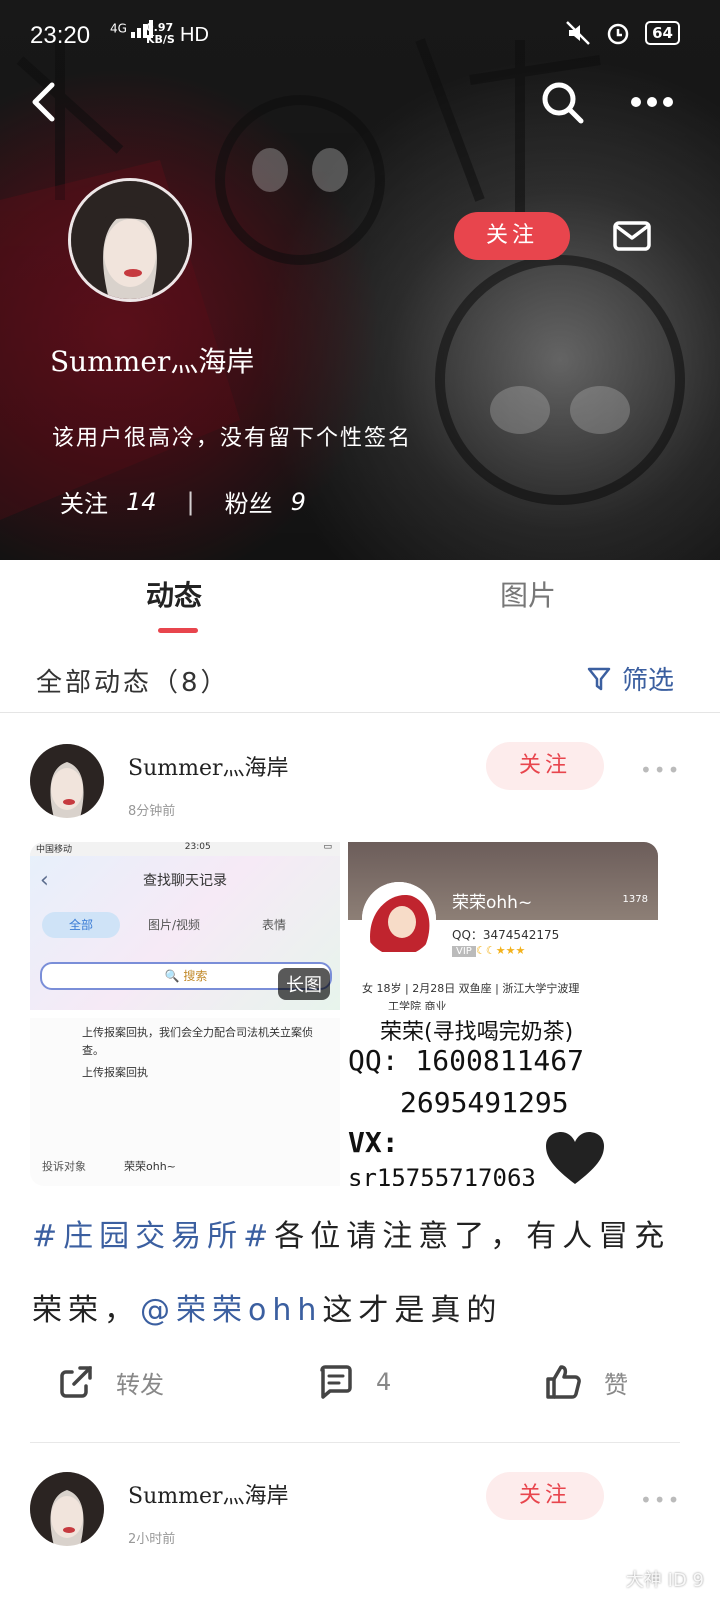 The image size is (720, 1600). I want to click on post-divider, so click(355, 1442).